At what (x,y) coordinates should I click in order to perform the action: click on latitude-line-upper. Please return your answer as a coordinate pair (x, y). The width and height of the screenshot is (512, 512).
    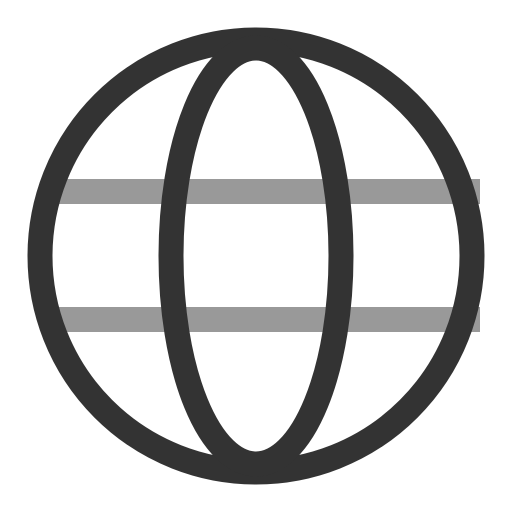
    Looking at the image, I should click on (269, 191).